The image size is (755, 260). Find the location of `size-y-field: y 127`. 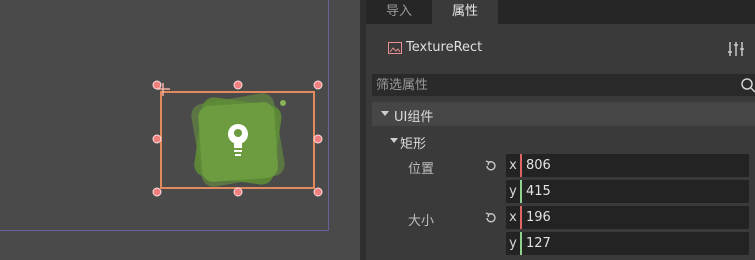

size-y-field: y 127 is located at coordinates (627, 243).